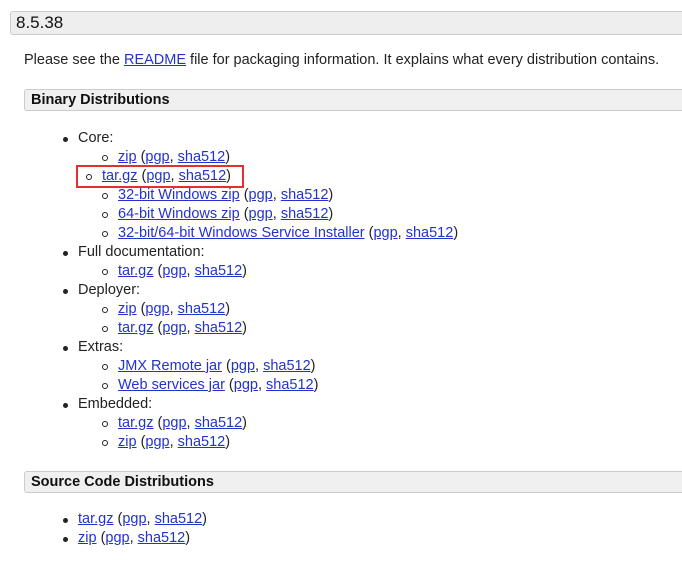  What do you see at coordinates (74, 60) in the screenshot?
I see `intro-before: Please see the` at bounding box center [74, 60].